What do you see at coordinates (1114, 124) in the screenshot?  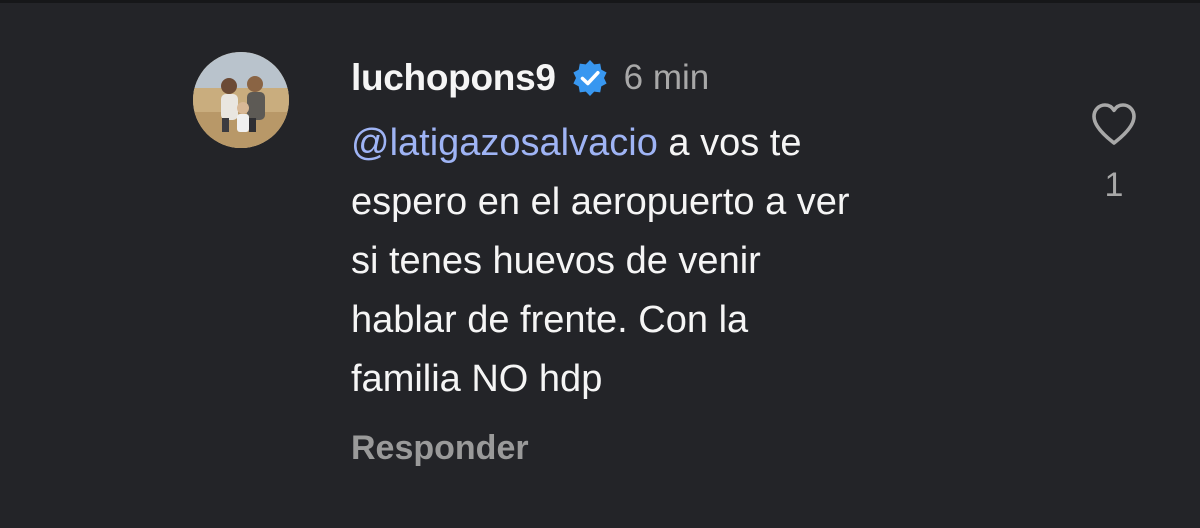 I see `heart-outline-icon` at bounding box center [1114, 124].